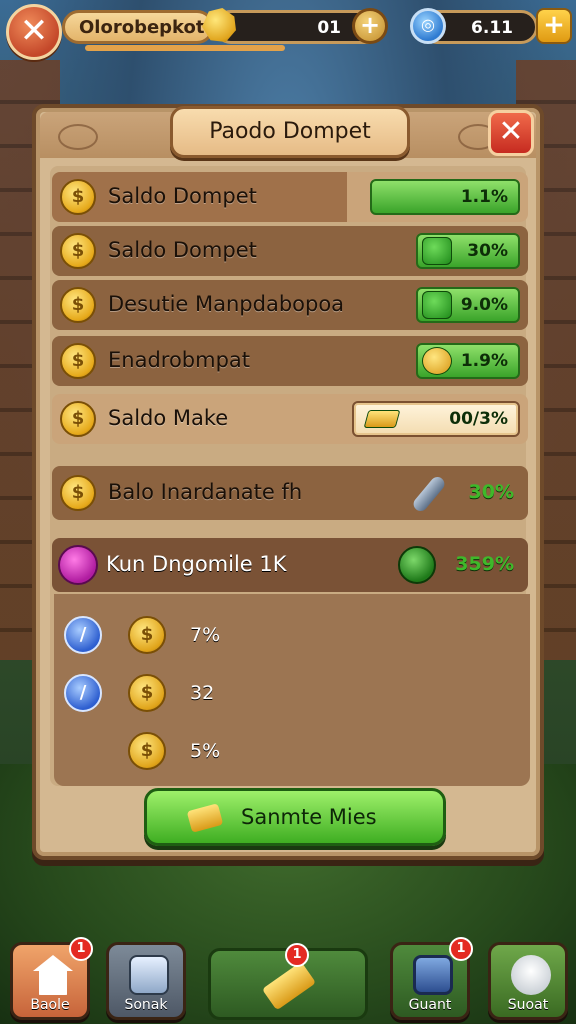  What do you see at coordinates (288, 31) in the screenshot?
I see `top-hud: ✕ Olorobepkot 01 + 6.11 ◎ +` at bounding box center [288, 31].